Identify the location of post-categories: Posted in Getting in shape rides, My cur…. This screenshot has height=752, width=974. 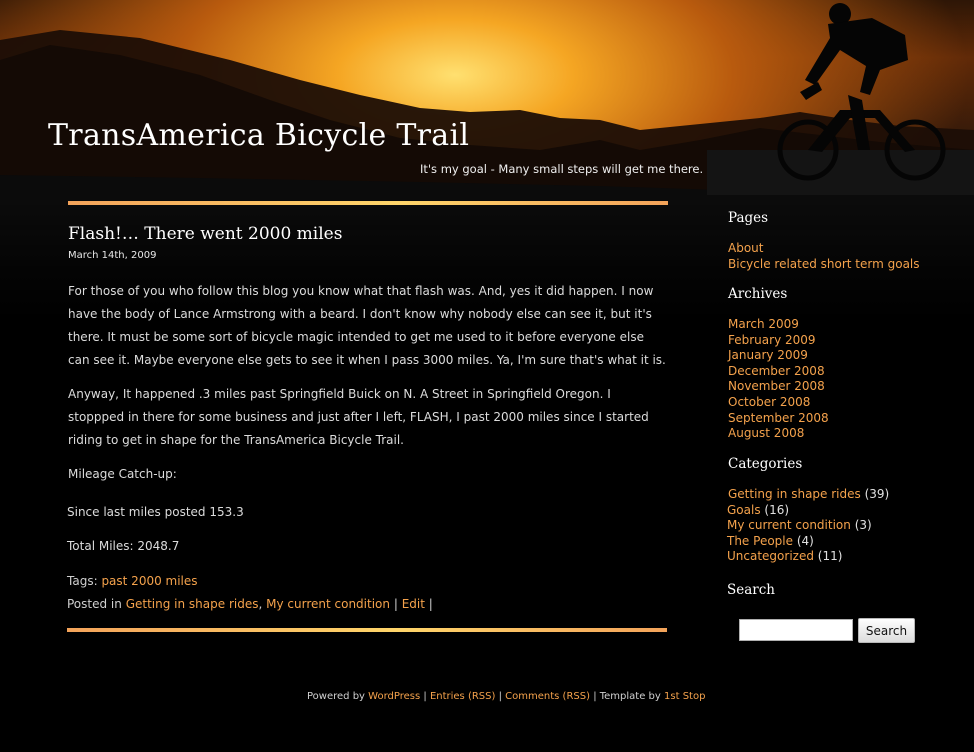
(250, 604).